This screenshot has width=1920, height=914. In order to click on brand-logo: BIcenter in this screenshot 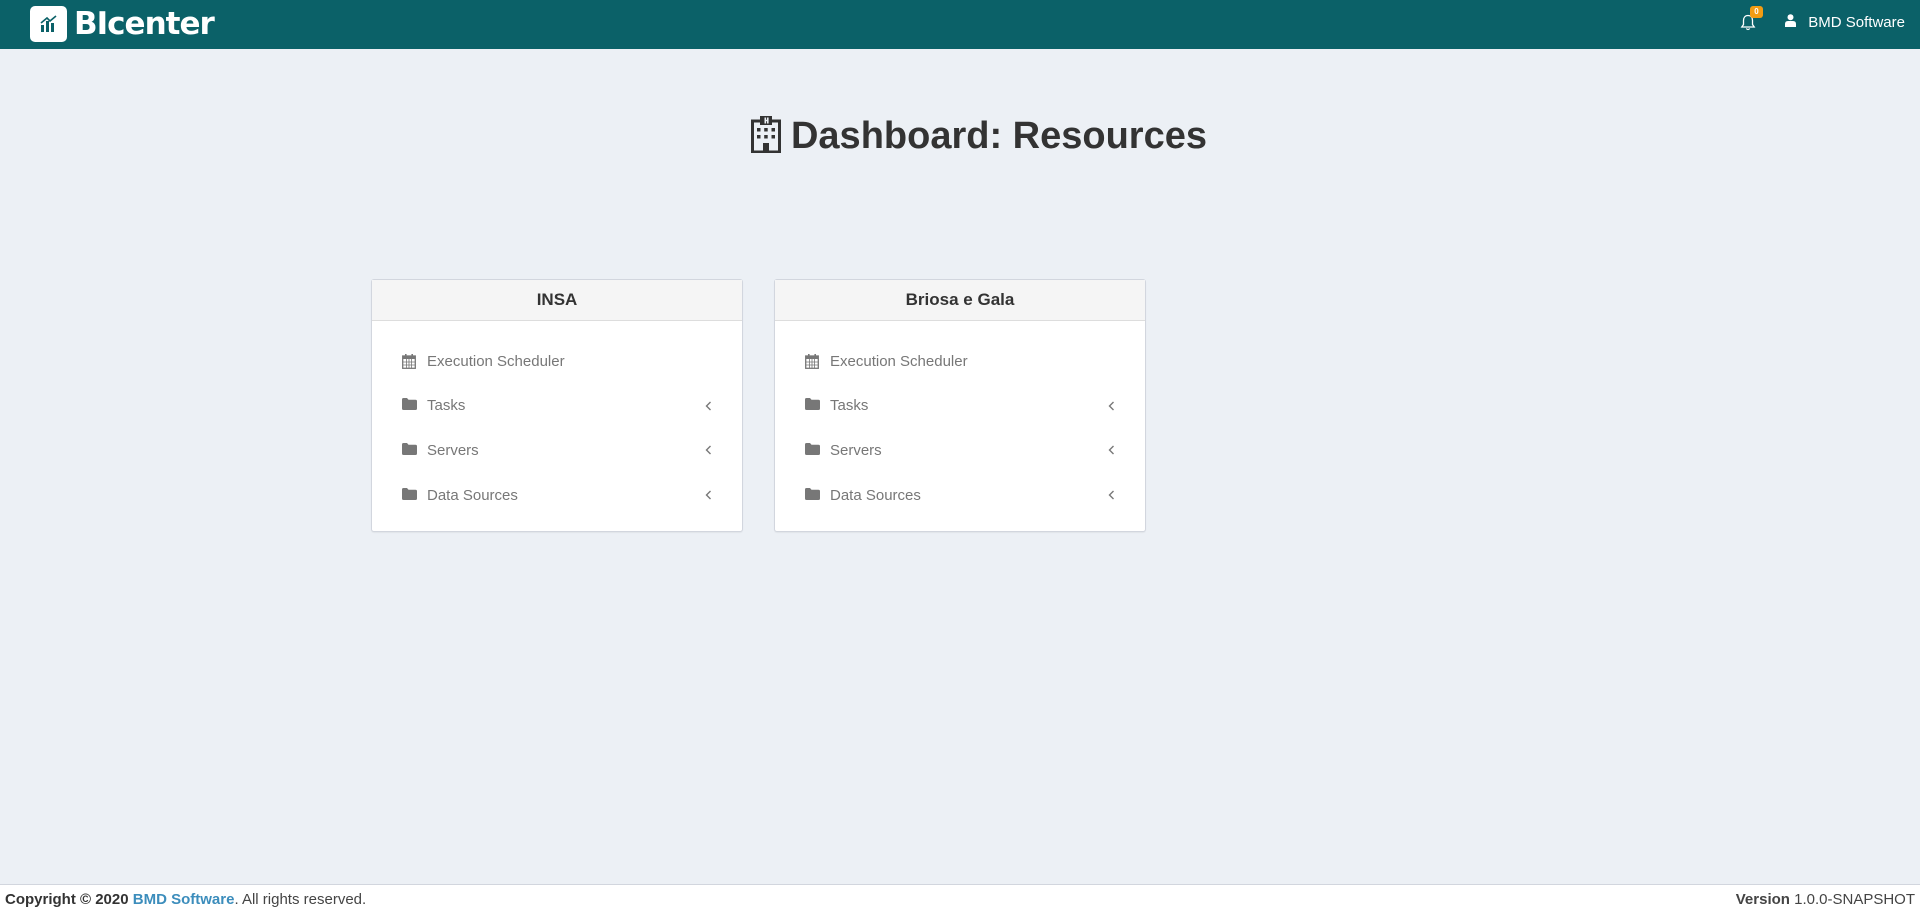, I will do `click(122, 24)`.